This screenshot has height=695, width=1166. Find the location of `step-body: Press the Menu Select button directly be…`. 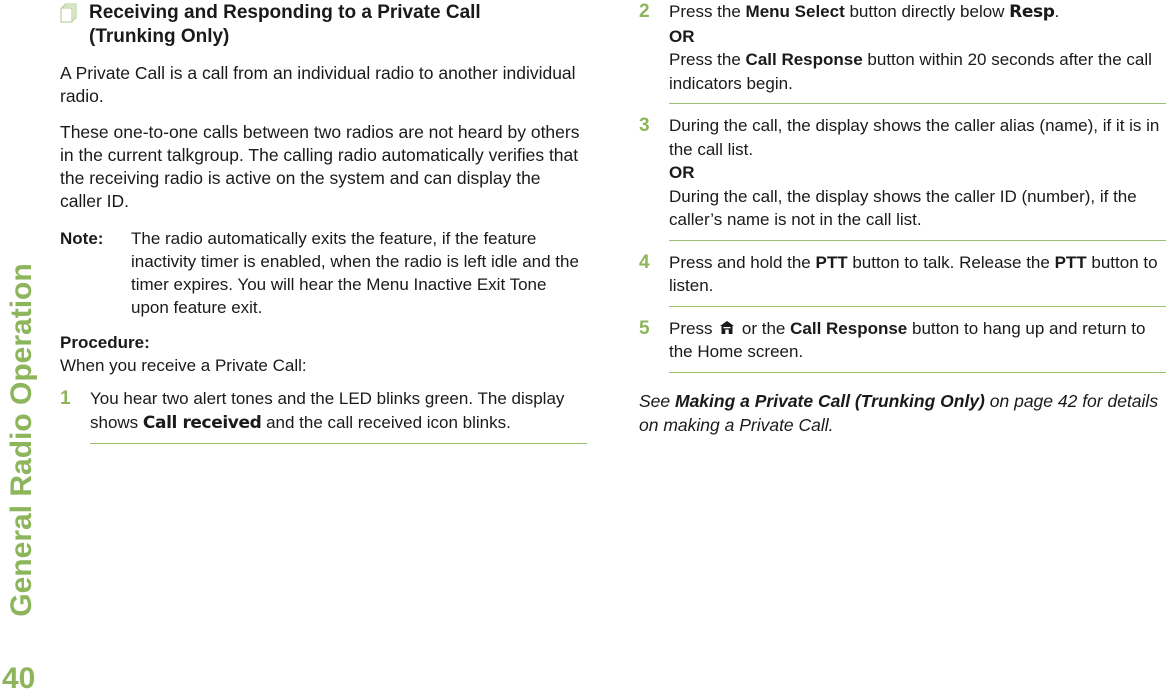

step-body: Press the Menu Select button directly be… is located at coordinates (917, 52).